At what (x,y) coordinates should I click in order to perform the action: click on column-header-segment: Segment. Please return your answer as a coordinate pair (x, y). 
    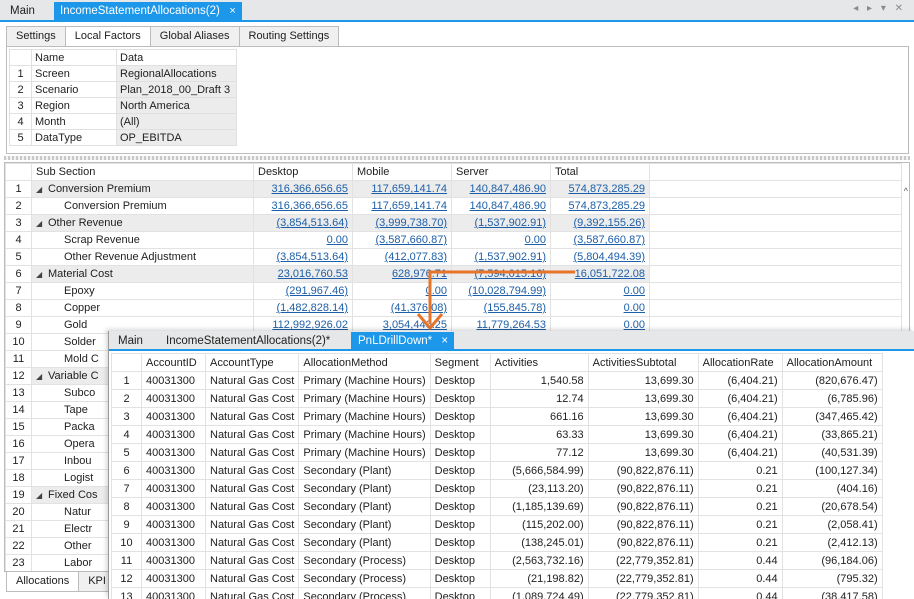
    Looking at the image, I should click on (460, 362).